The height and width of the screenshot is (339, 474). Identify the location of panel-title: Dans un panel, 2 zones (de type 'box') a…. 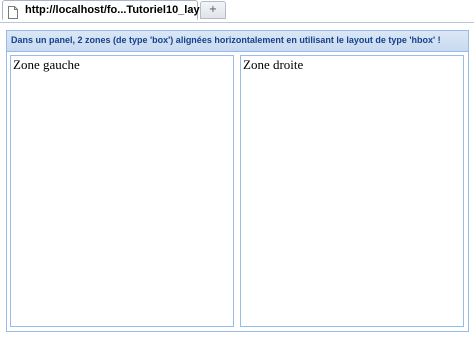
(226, 40).